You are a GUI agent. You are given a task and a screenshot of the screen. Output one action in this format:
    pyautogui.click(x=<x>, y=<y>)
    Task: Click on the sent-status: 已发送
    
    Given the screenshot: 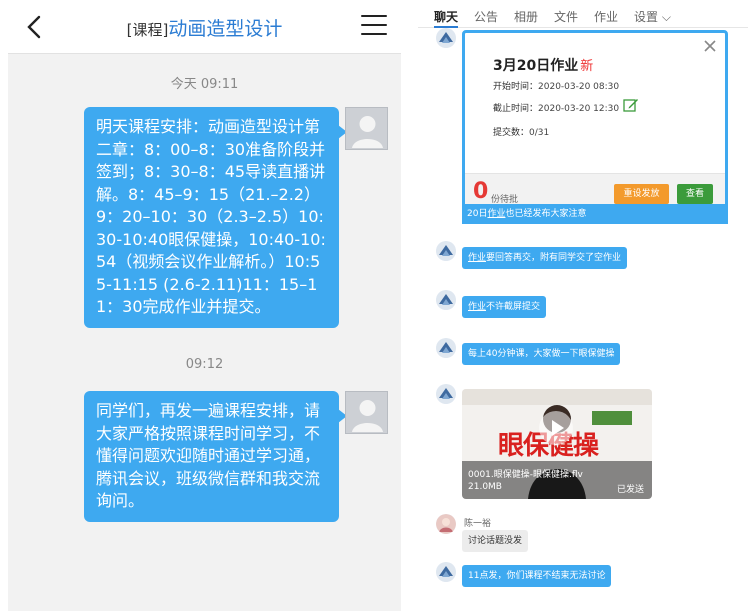 What is the action you would take?
    pyautogui.click(x=630, y=490)
    